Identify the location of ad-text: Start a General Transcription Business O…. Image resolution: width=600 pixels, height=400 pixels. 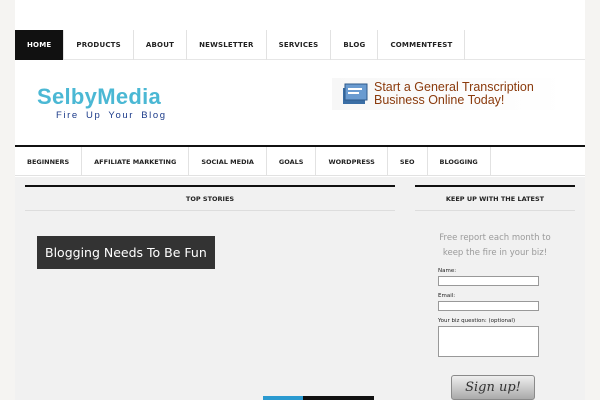
(454, 94).